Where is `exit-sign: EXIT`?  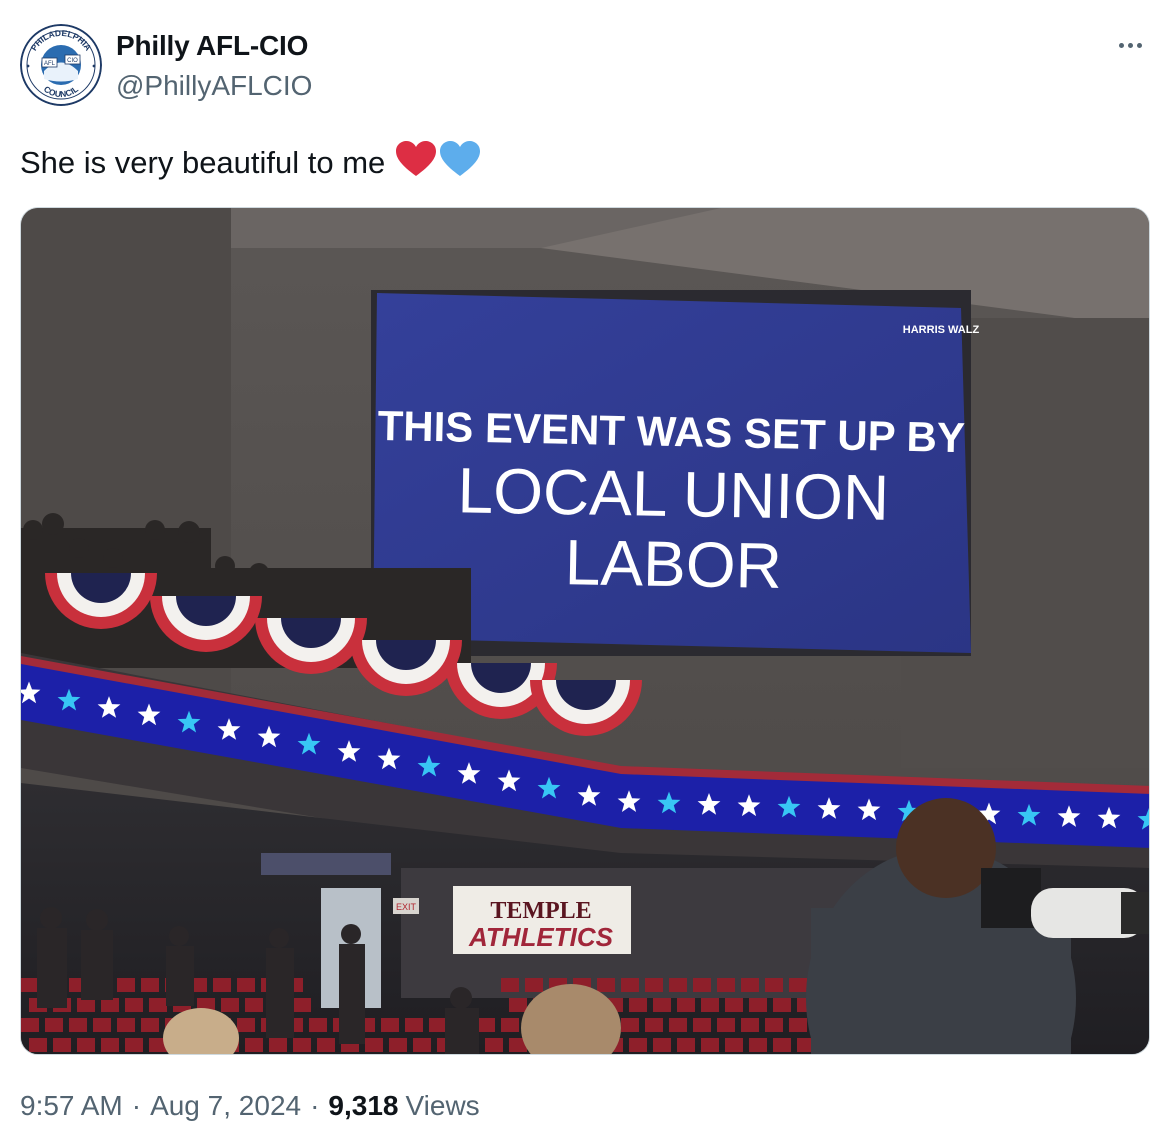
exit-sign: EXIT is located at coordinates (406, 907).